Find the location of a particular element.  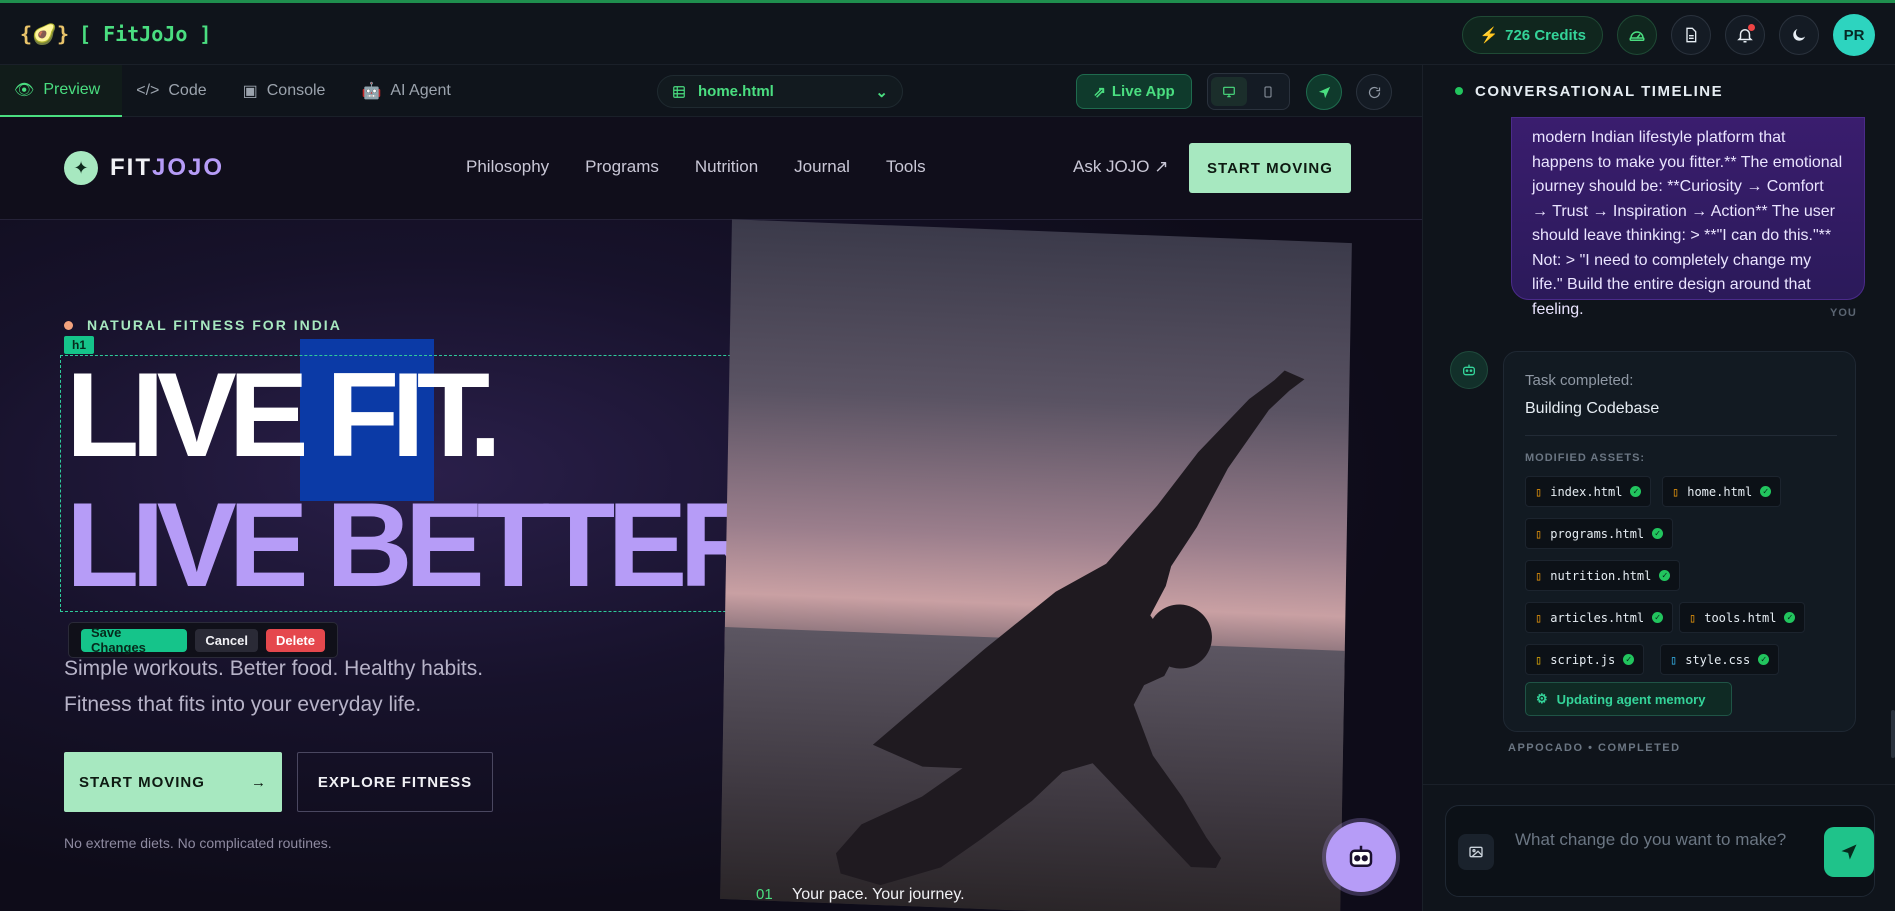

agent-avatar is located at coordinates (1469, 370).